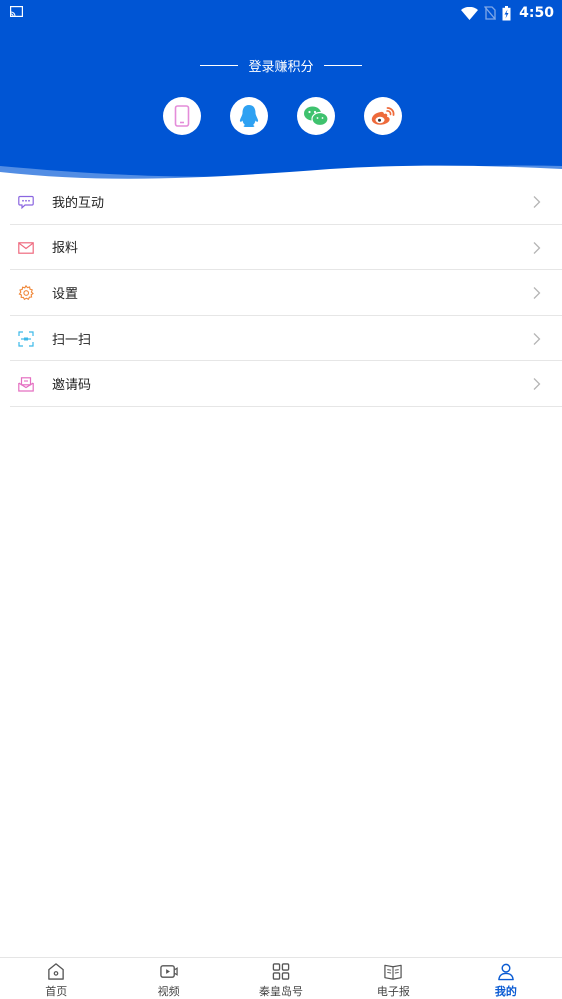 The width and height of the screenshot is (562, 999). Describe the element at coordinates (281, 991) in the screenshot. I see `tab-label: 秦皇岛号` at that location.